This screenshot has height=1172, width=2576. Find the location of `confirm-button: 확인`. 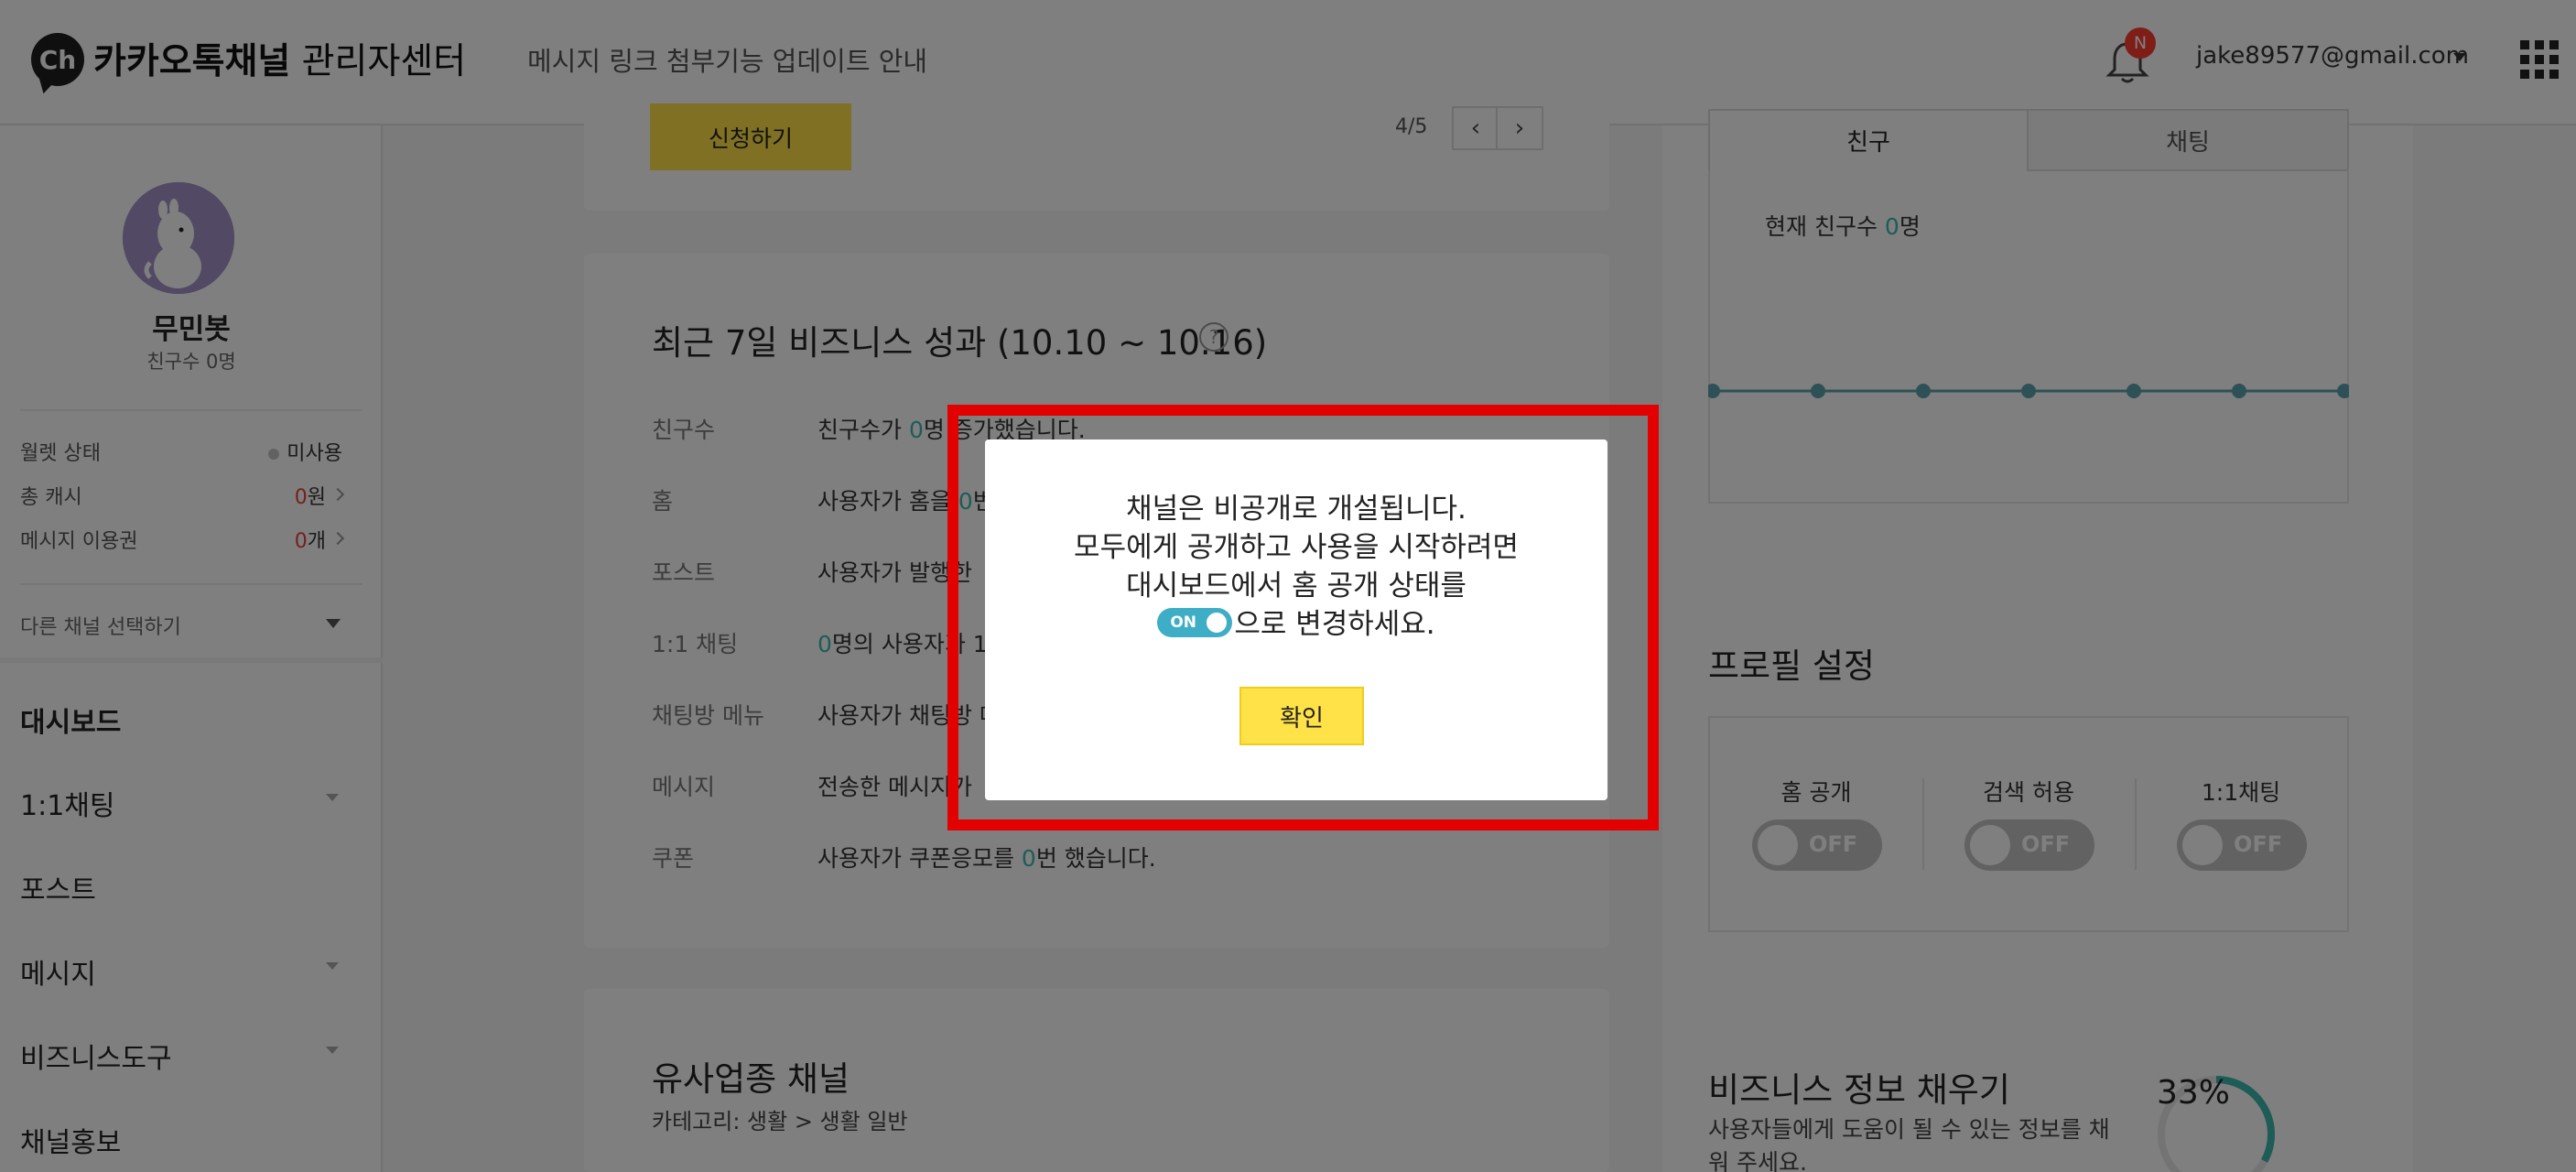

confirm-button: 확인 is located at coordinates (1302, 716).